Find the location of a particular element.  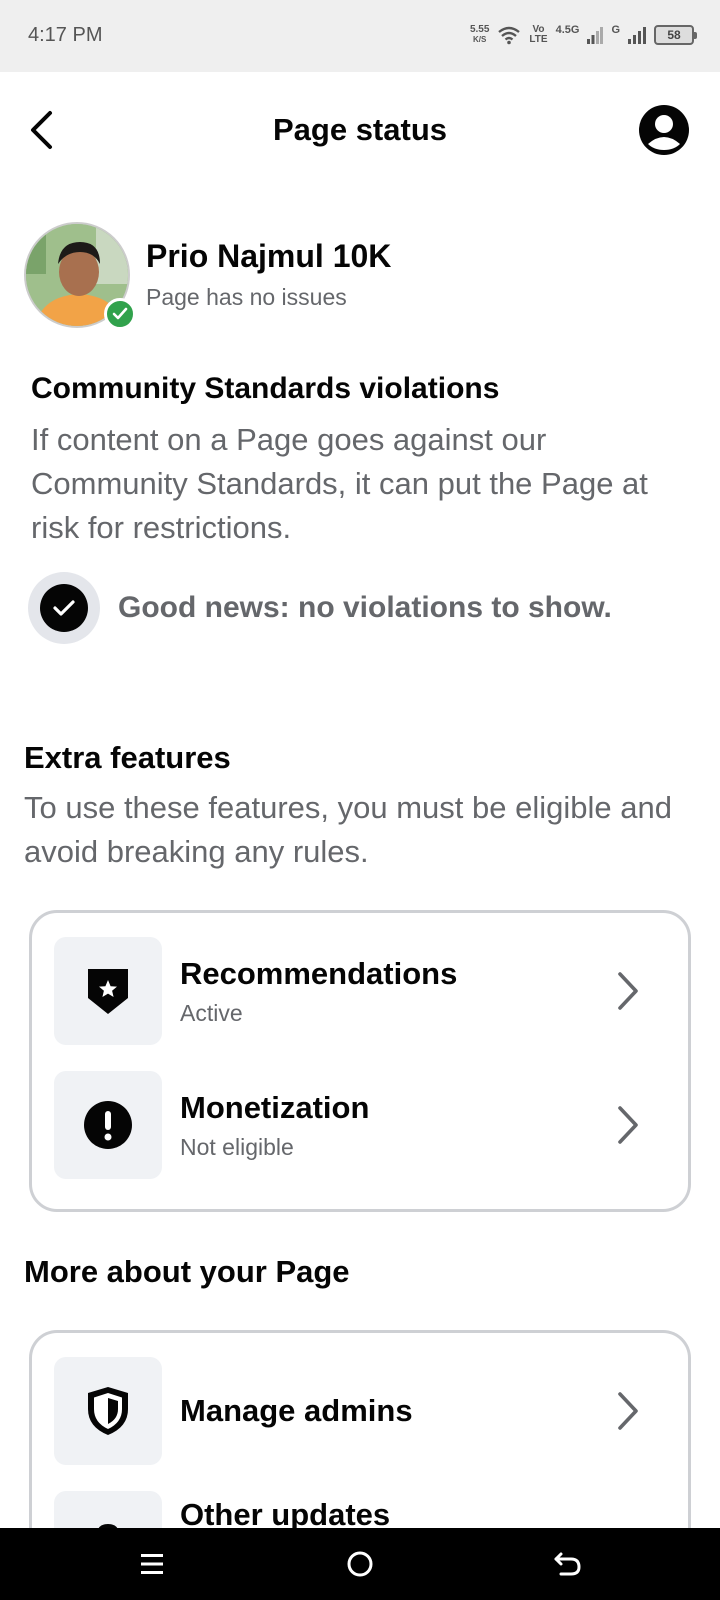

manage-admins-icon-box is located at coordinates (108, 1411).